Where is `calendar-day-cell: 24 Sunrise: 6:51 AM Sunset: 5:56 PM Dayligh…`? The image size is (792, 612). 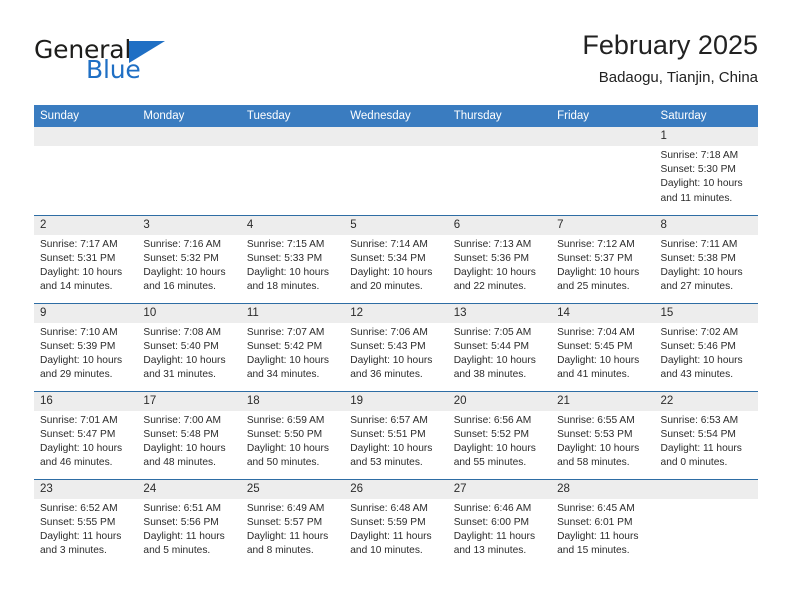 calendar-day-cell: 24 Sunrise: 6:51 AM Sunset: 5:56 PM Dayligh… is located at coordinates (189, 522).